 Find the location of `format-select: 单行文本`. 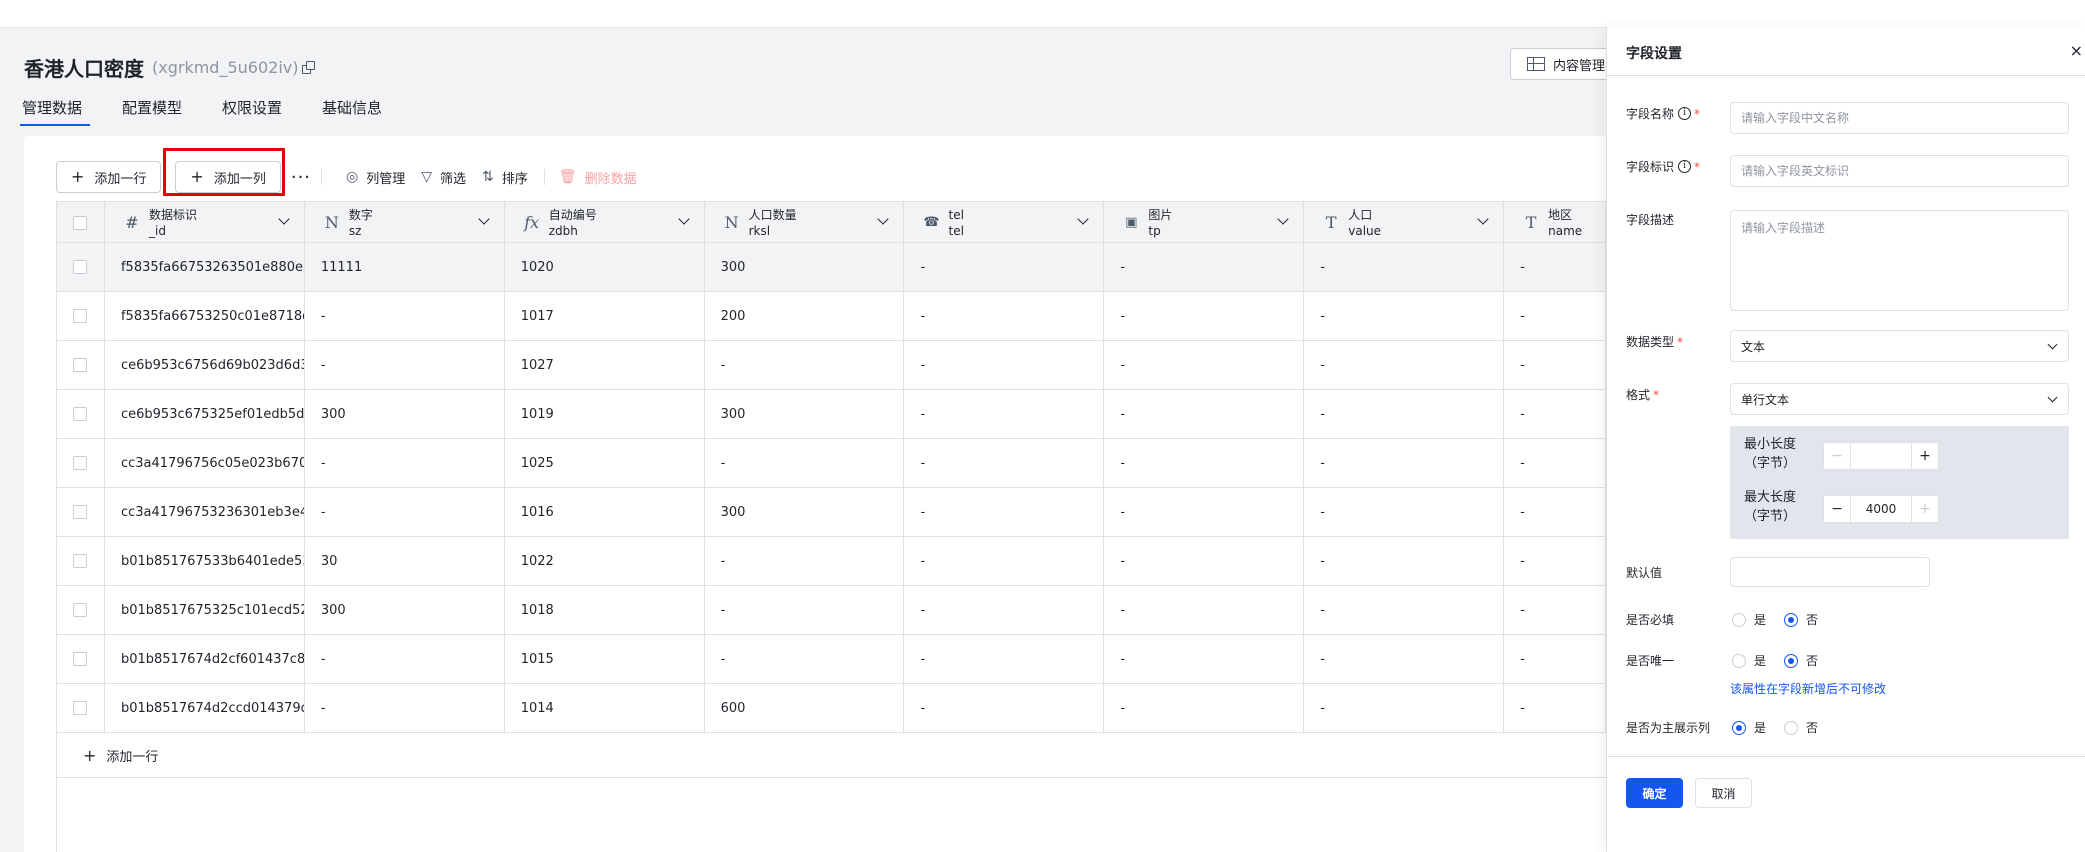

format-select: 单行文本 is located at coordinates (1899, 399).